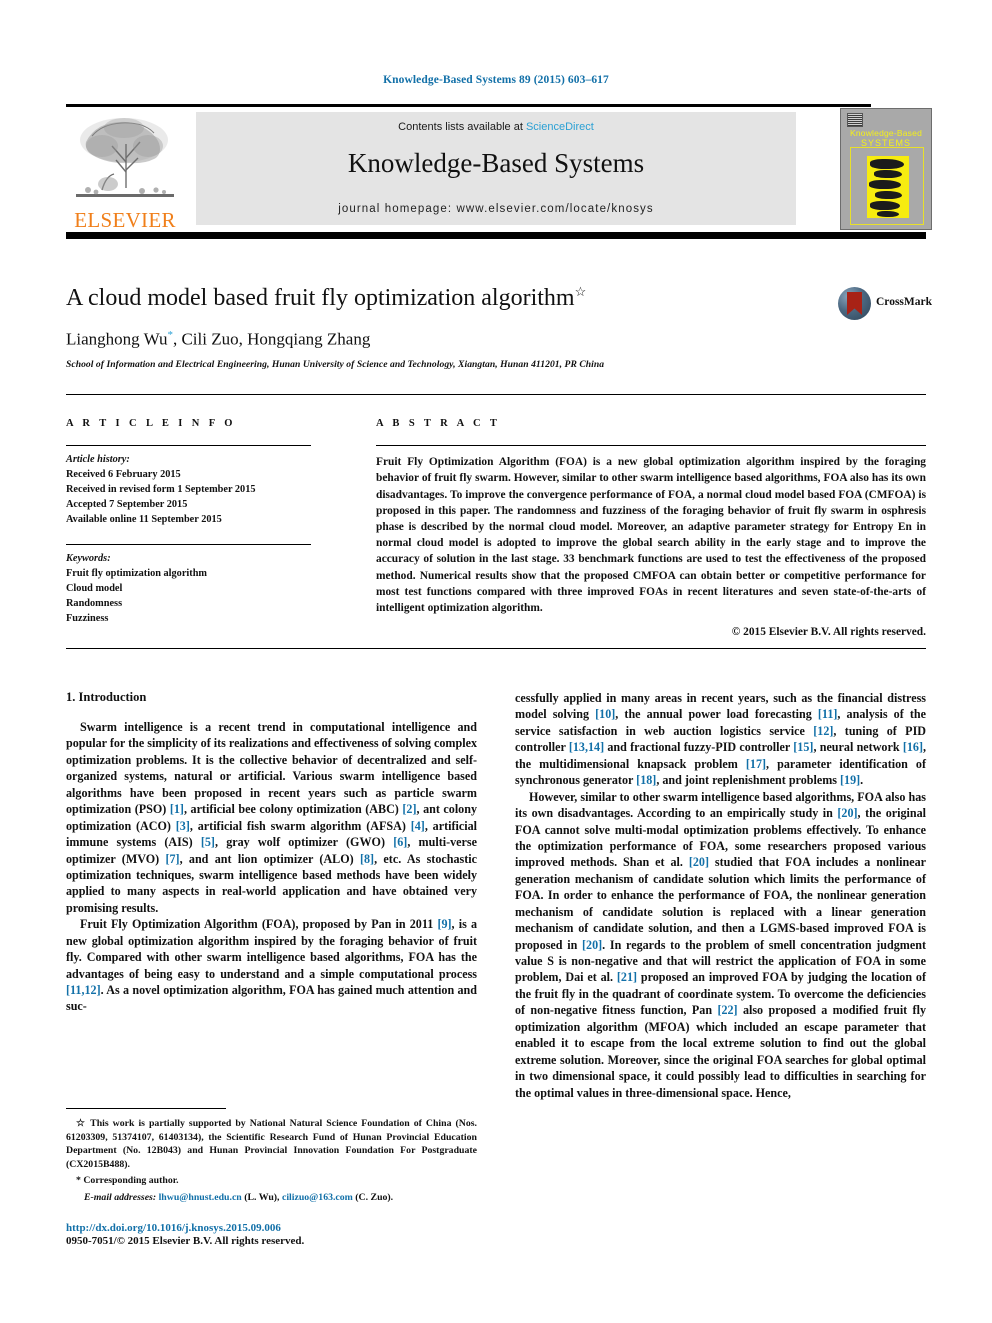  Describe the element at coordinates (605, 714) in the screenshot. I see `citation-ref: [10]` at that location.